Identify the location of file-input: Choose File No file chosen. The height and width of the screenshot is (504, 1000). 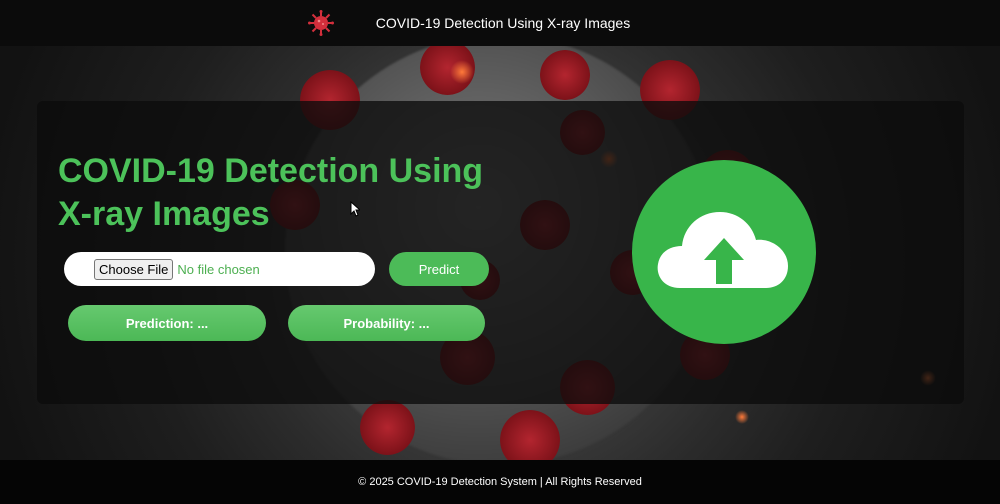
(219, 269).